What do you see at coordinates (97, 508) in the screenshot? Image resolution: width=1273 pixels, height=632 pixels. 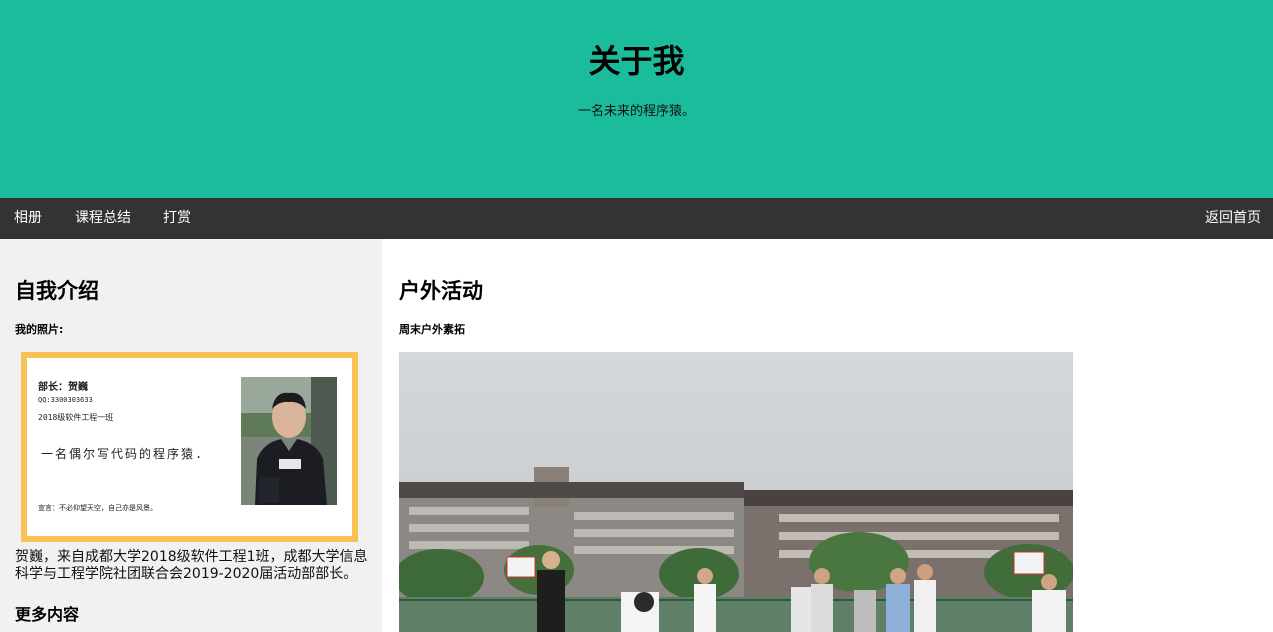 I see `card-line-slogan: 宣言：不必仰望天空，自己亦是风景。` at bounding box center [97, 508].